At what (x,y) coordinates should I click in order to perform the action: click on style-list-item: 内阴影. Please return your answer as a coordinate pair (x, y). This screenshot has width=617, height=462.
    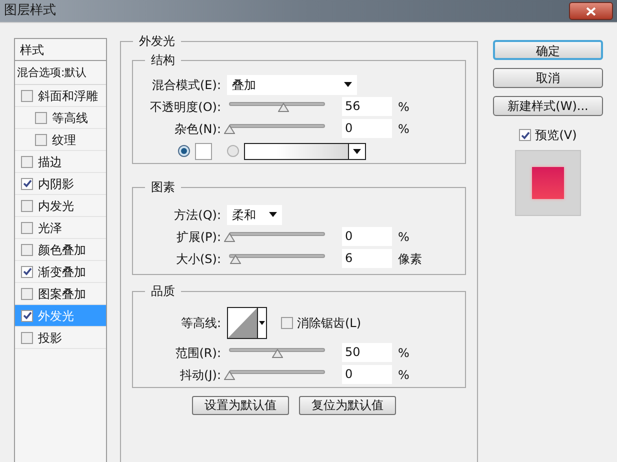
    Looking at the image, I should click on (60, 184).